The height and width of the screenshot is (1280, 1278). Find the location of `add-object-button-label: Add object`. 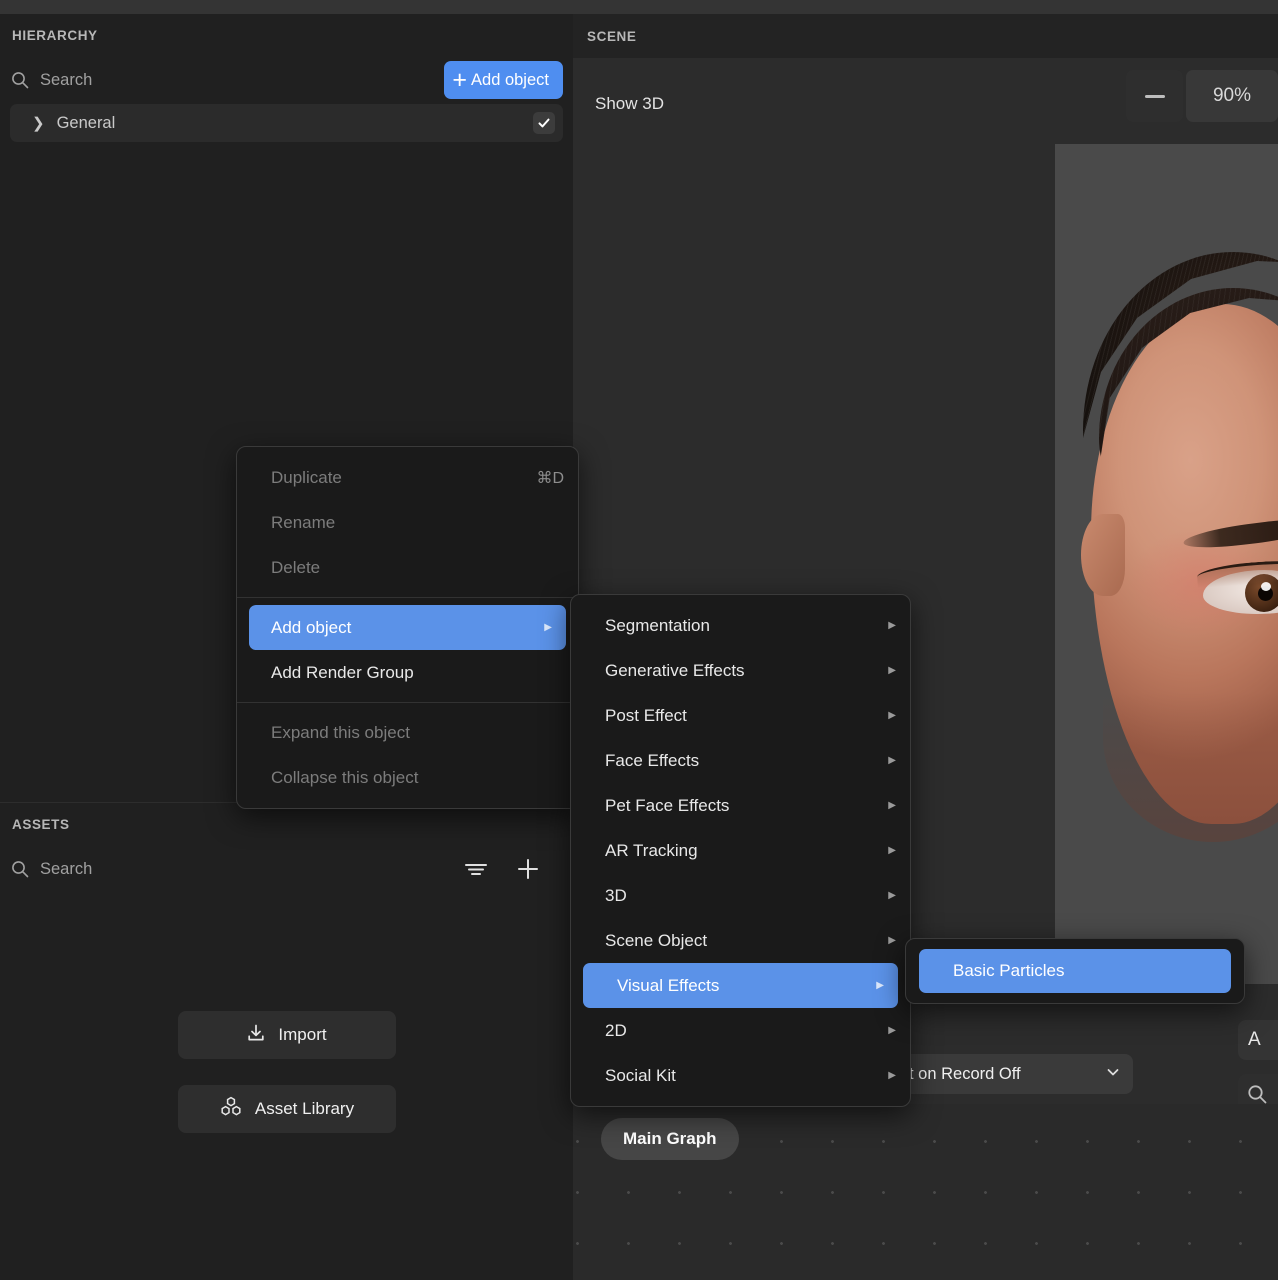

add-object-button-label: Add object is located at coordinates (510, 79).